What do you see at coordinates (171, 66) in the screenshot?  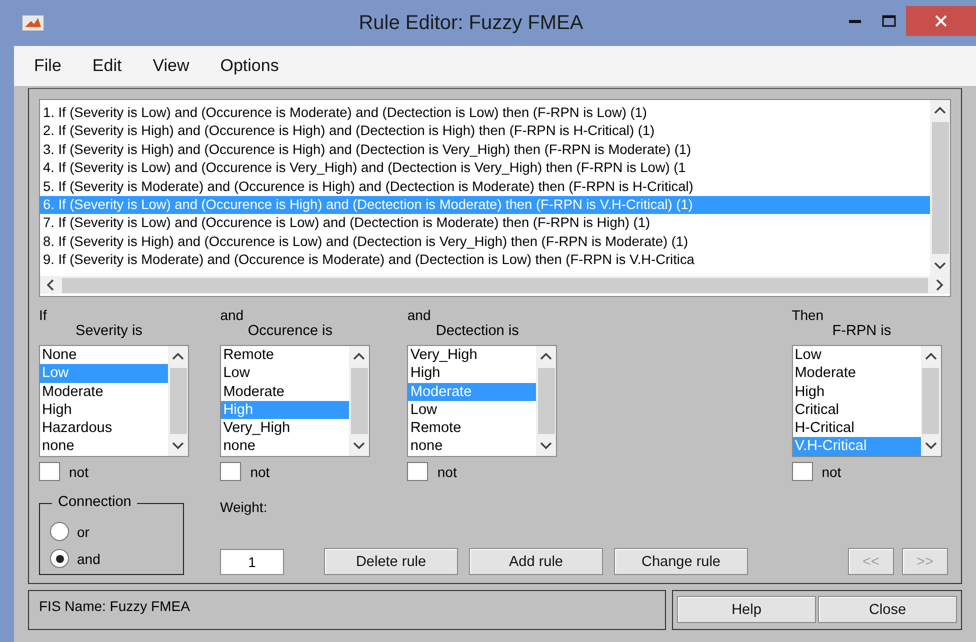 I see `menu-item: View` at bounding box center [171, 66].